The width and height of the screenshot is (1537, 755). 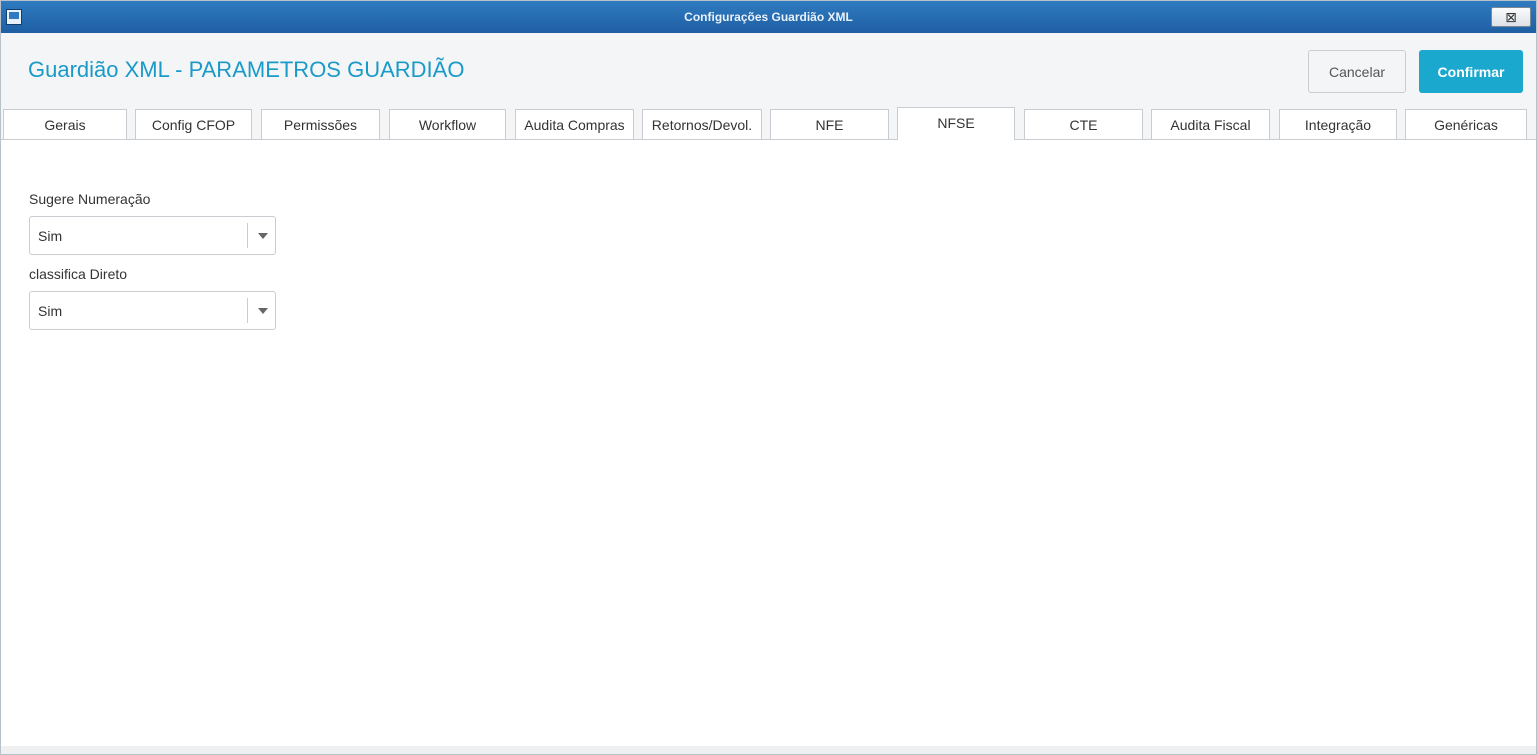 What do you see at coordinates (1511, 17) in the screenshot?
I see `close-button: ⊠` at bounding box center [1511, 17].